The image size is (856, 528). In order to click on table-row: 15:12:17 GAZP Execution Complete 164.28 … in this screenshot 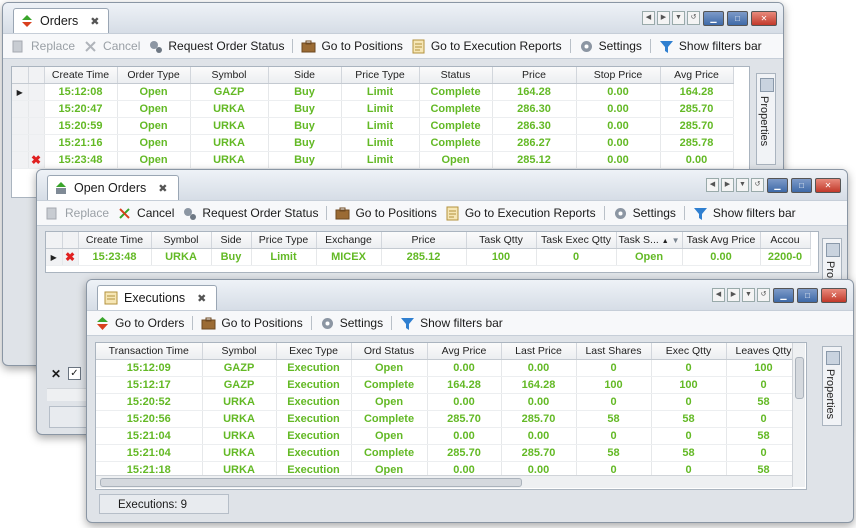, I will do `click(449, 385)`.